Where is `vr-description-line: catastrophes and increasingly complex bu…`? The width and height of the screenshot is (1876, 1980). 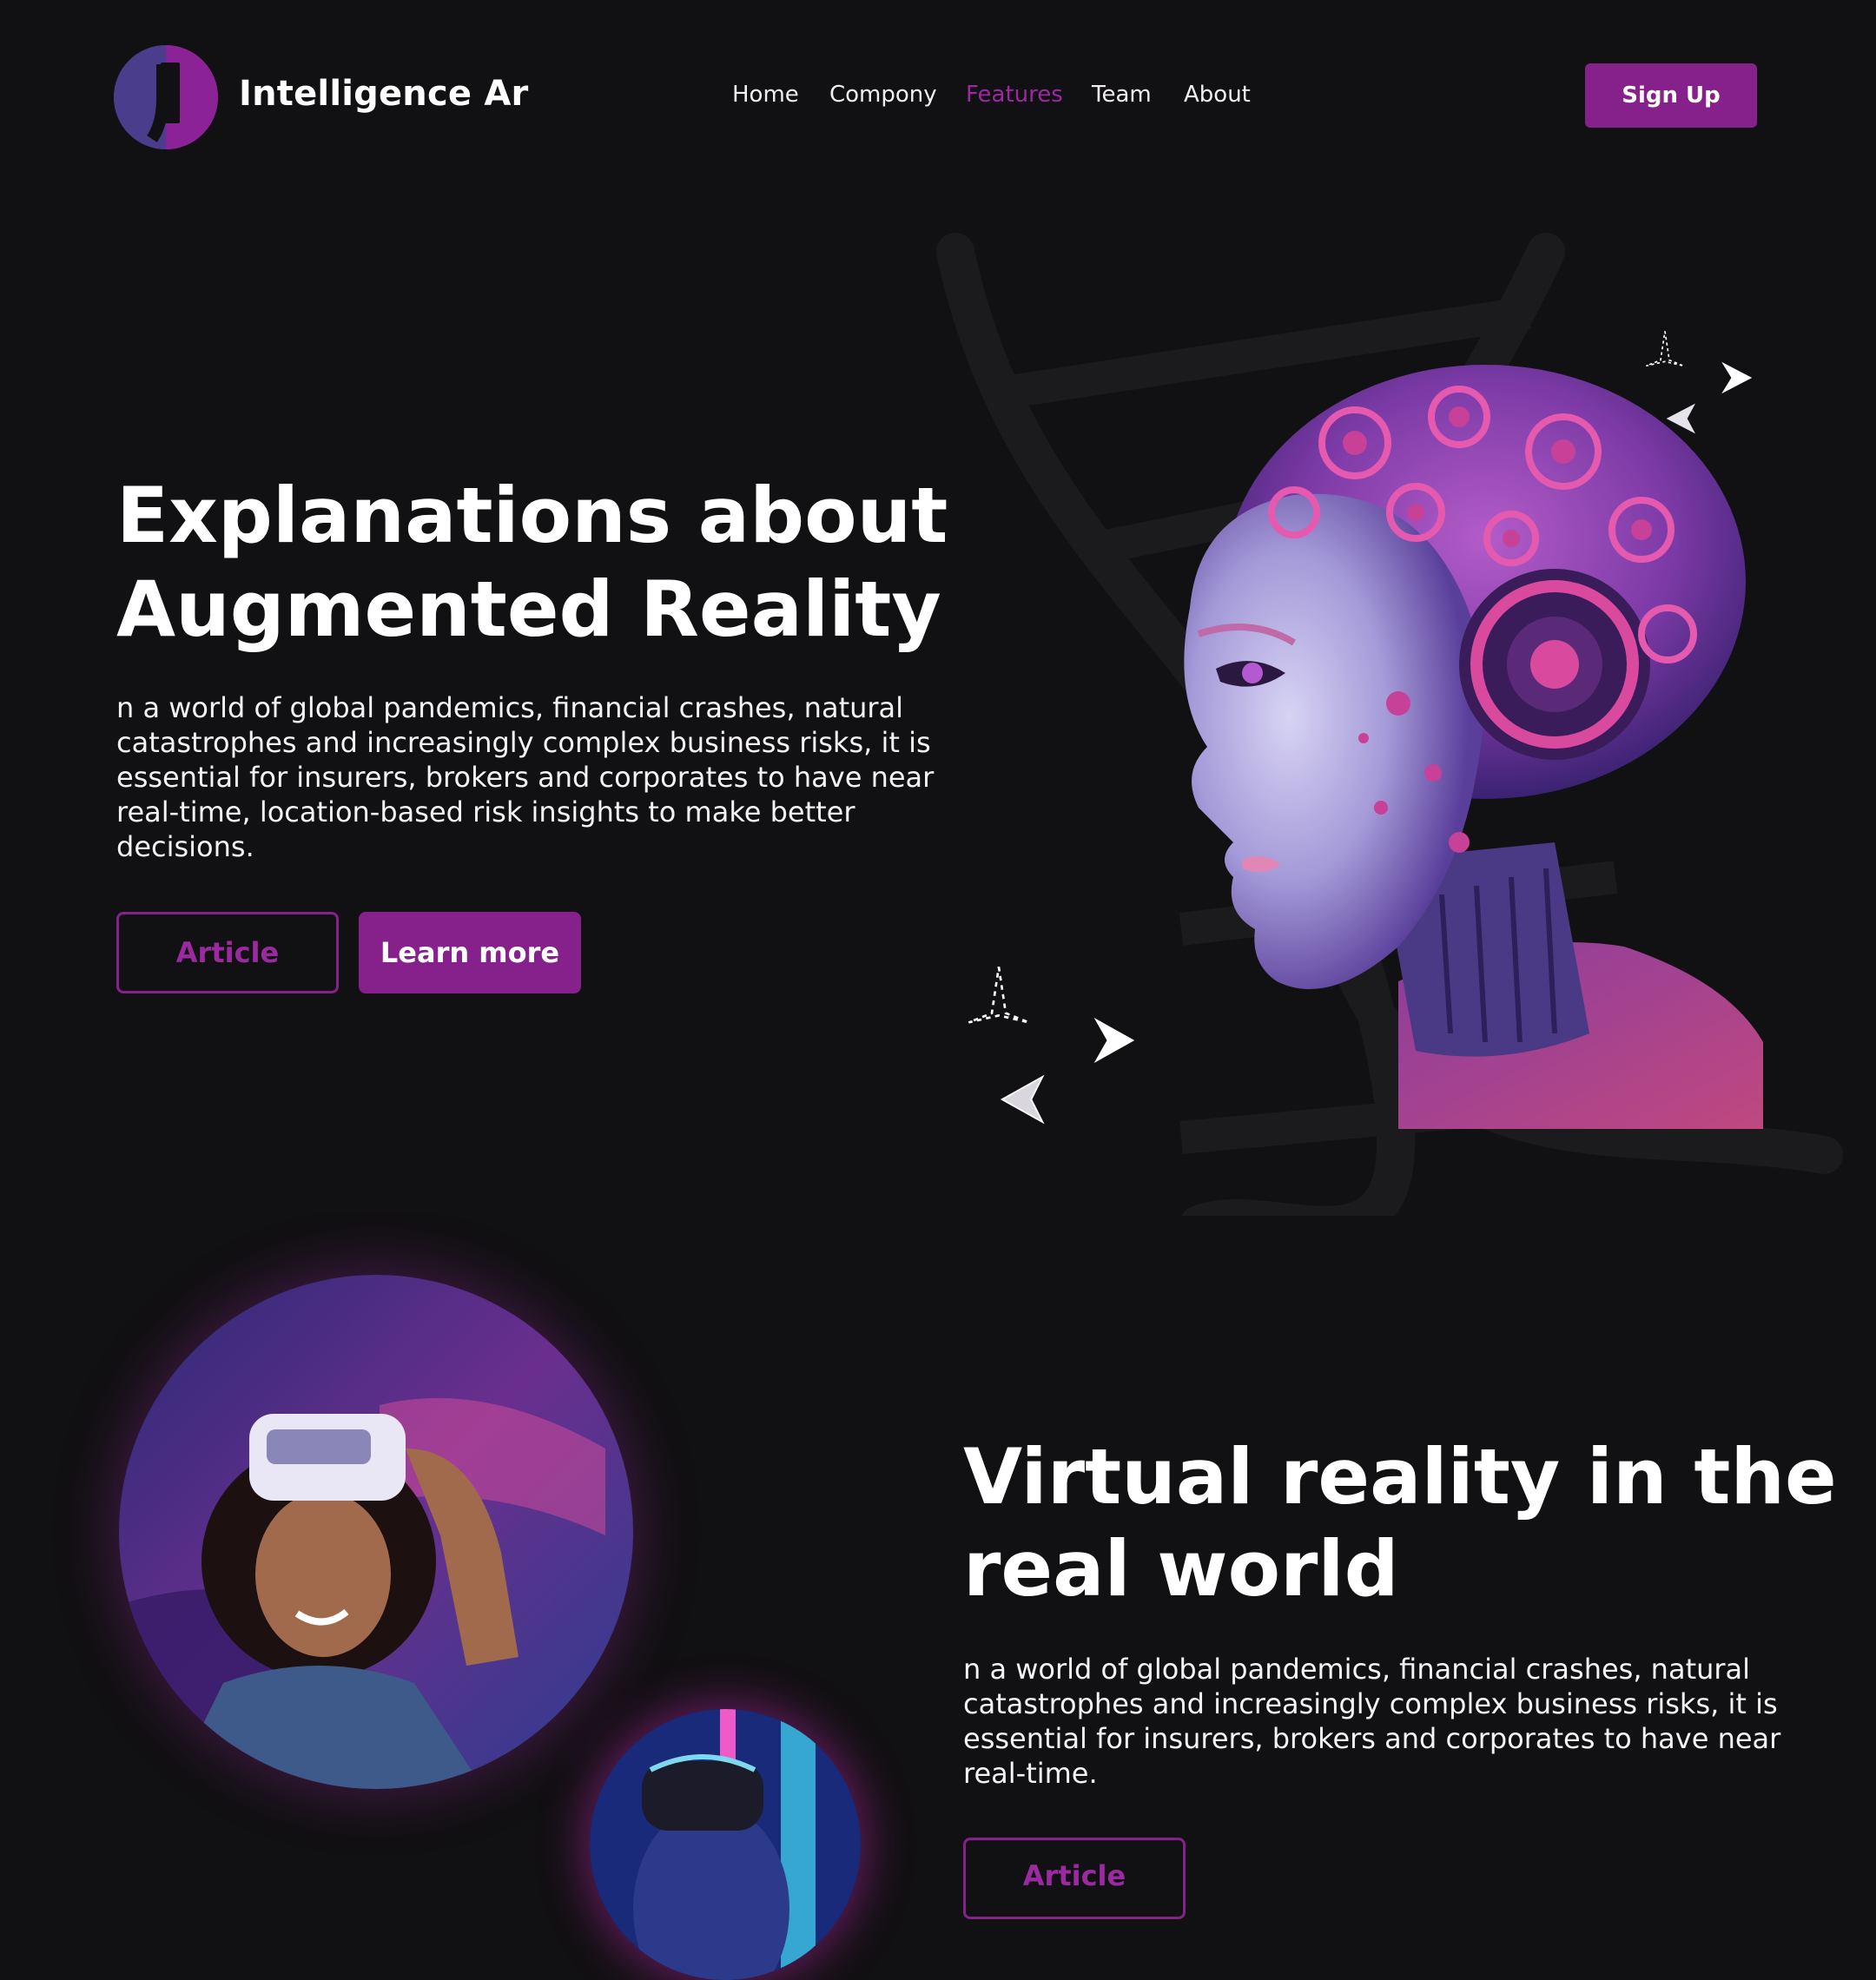 vr-description-line: catastrophes and increasingly complex bu… is located at coordinates (1370, 1704).